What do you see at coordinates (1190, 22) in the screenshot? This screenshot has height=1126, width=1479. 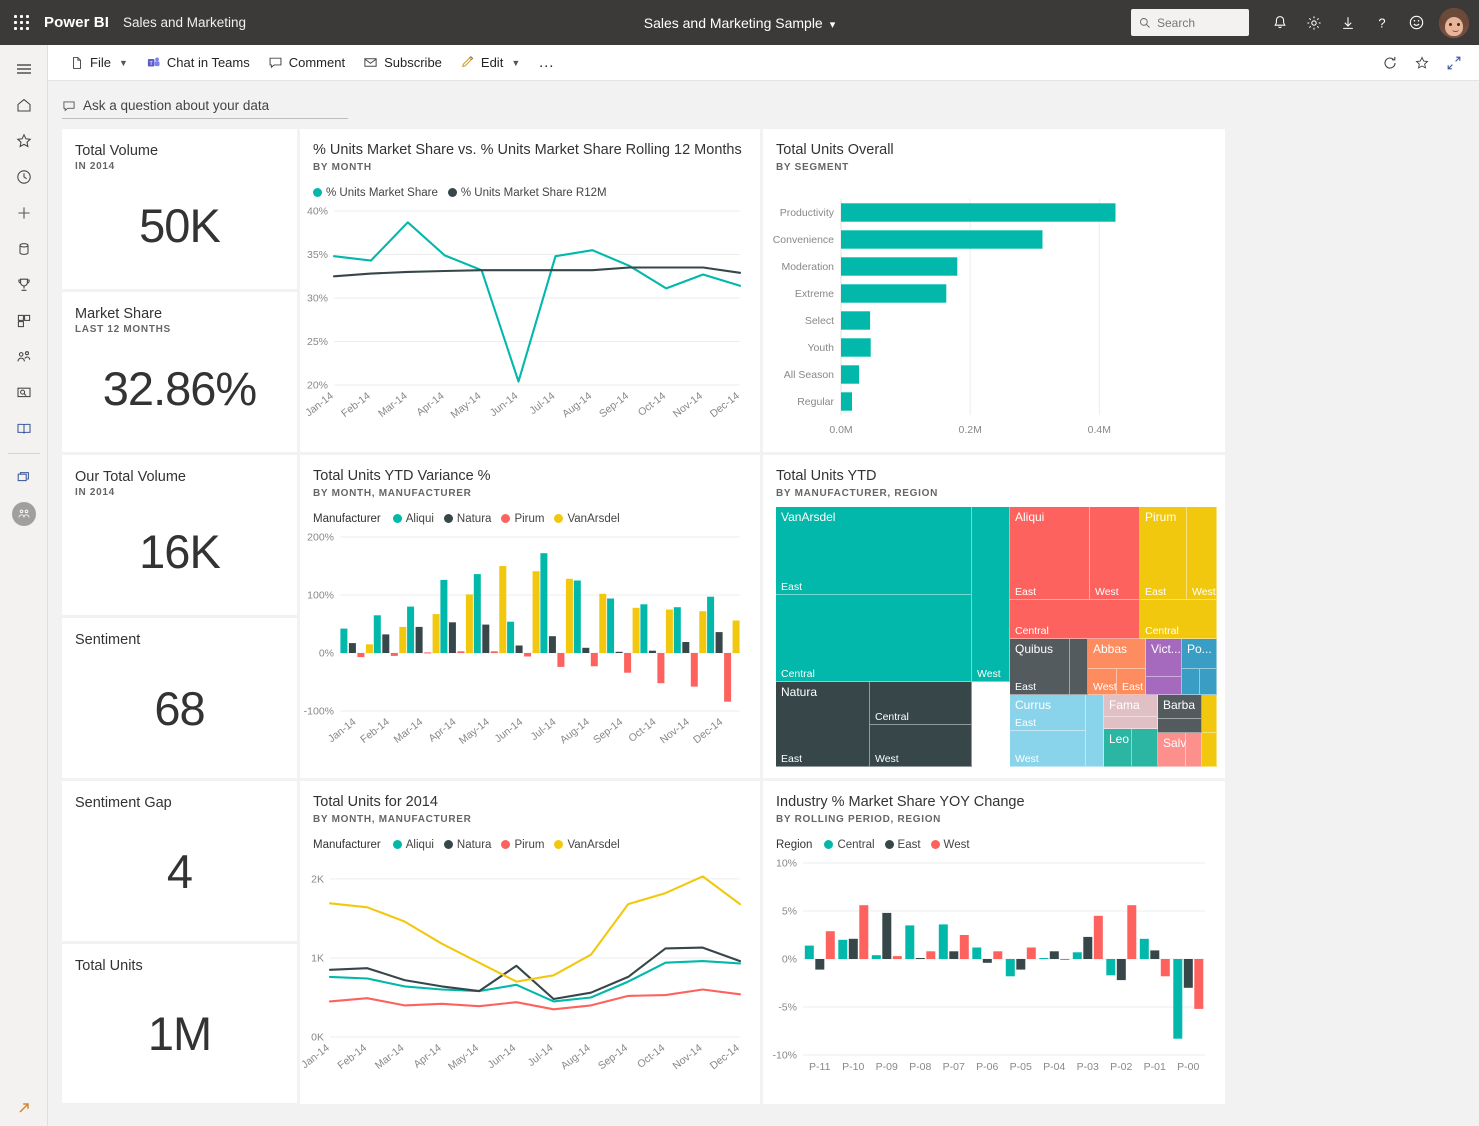 I see `search-input: Search` at bounding box center [1190, 22].